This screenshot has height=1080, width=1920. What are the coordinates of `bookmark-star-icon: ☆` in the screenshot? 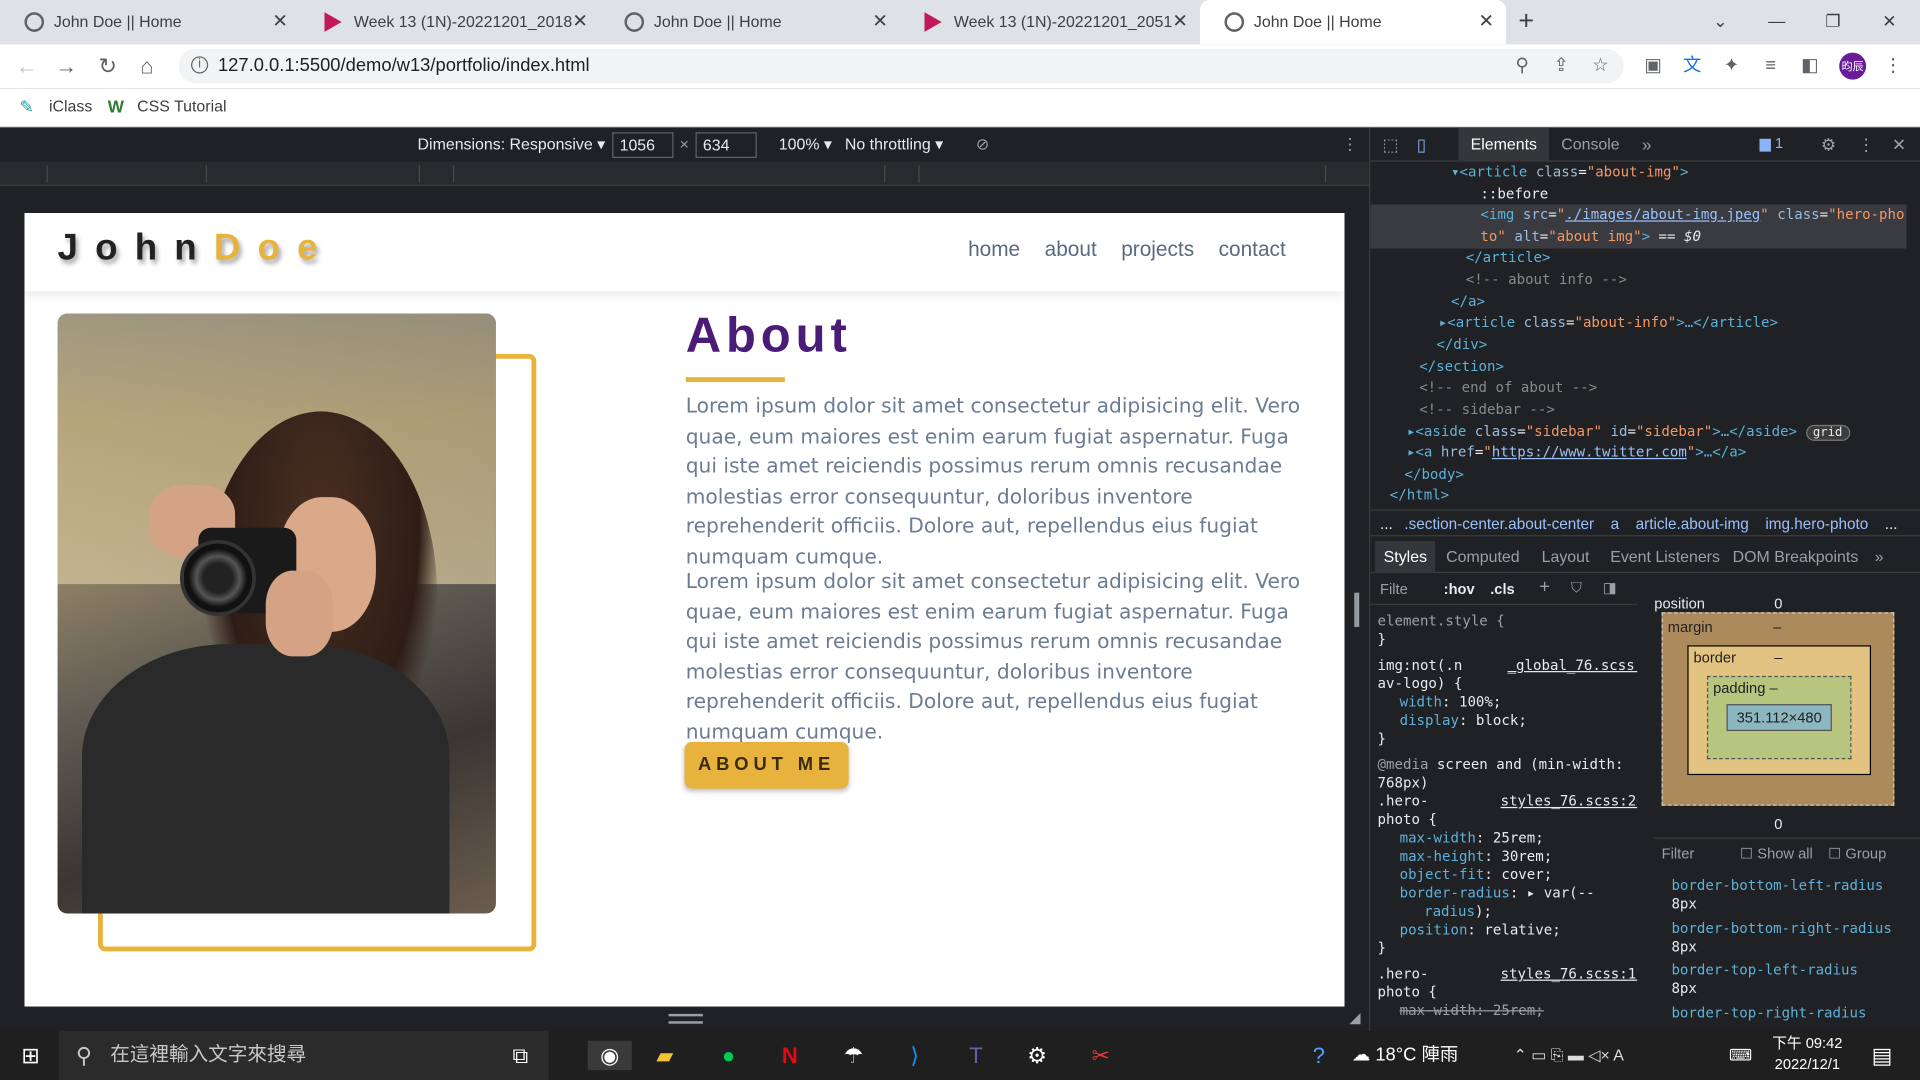 It's located at (1600, 66).